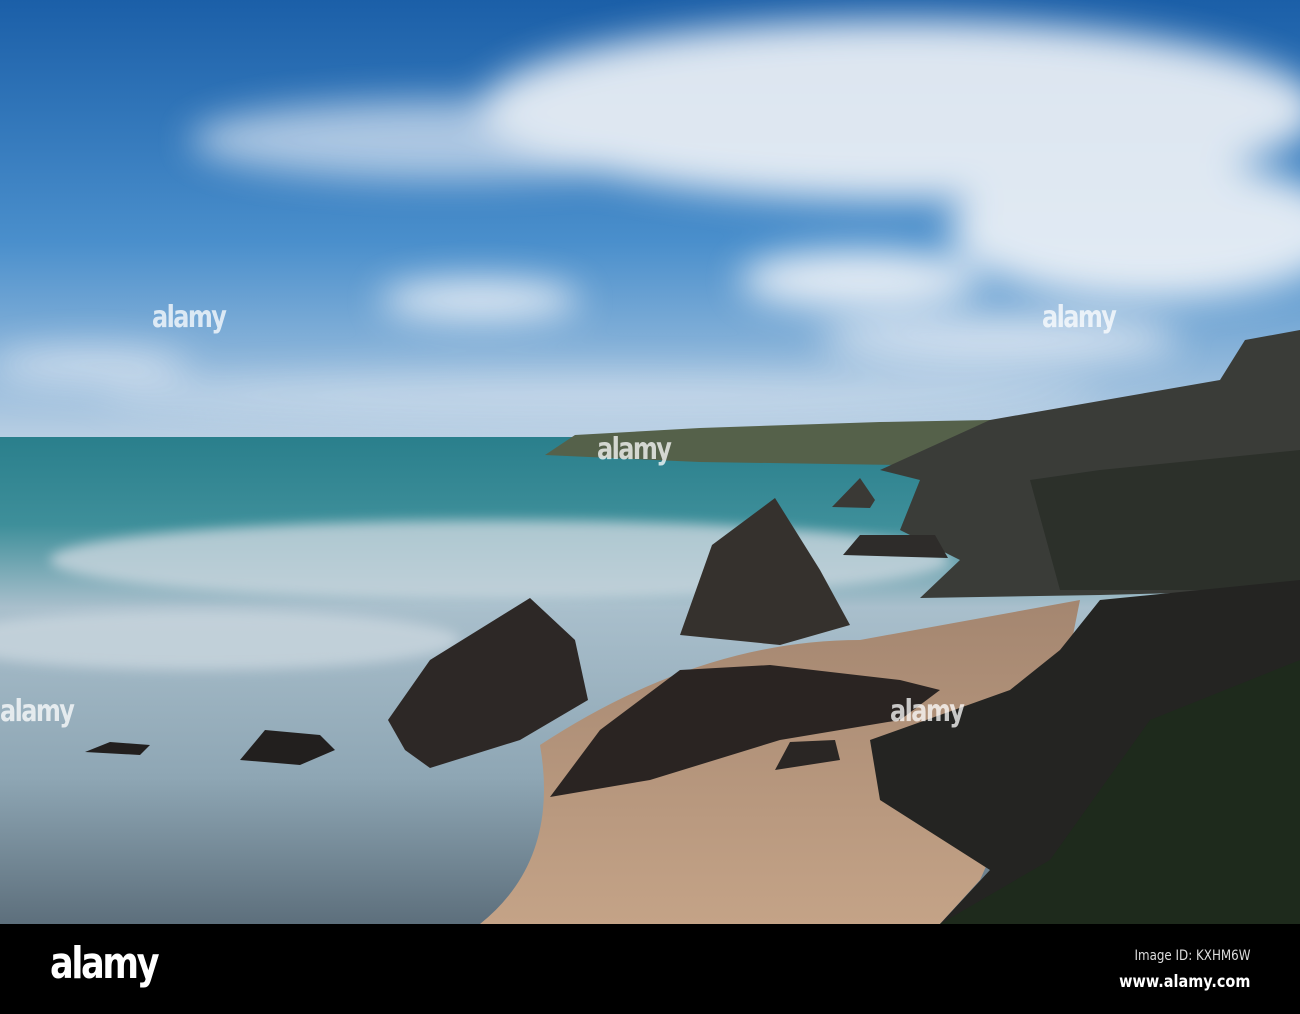 This screenshot has width=1300, height=1014. What do you see at coordinates (1191, 956) in the screenshot?
I see `image-id: Image ID: KXHM6W` at bounding box center [1191, 956].